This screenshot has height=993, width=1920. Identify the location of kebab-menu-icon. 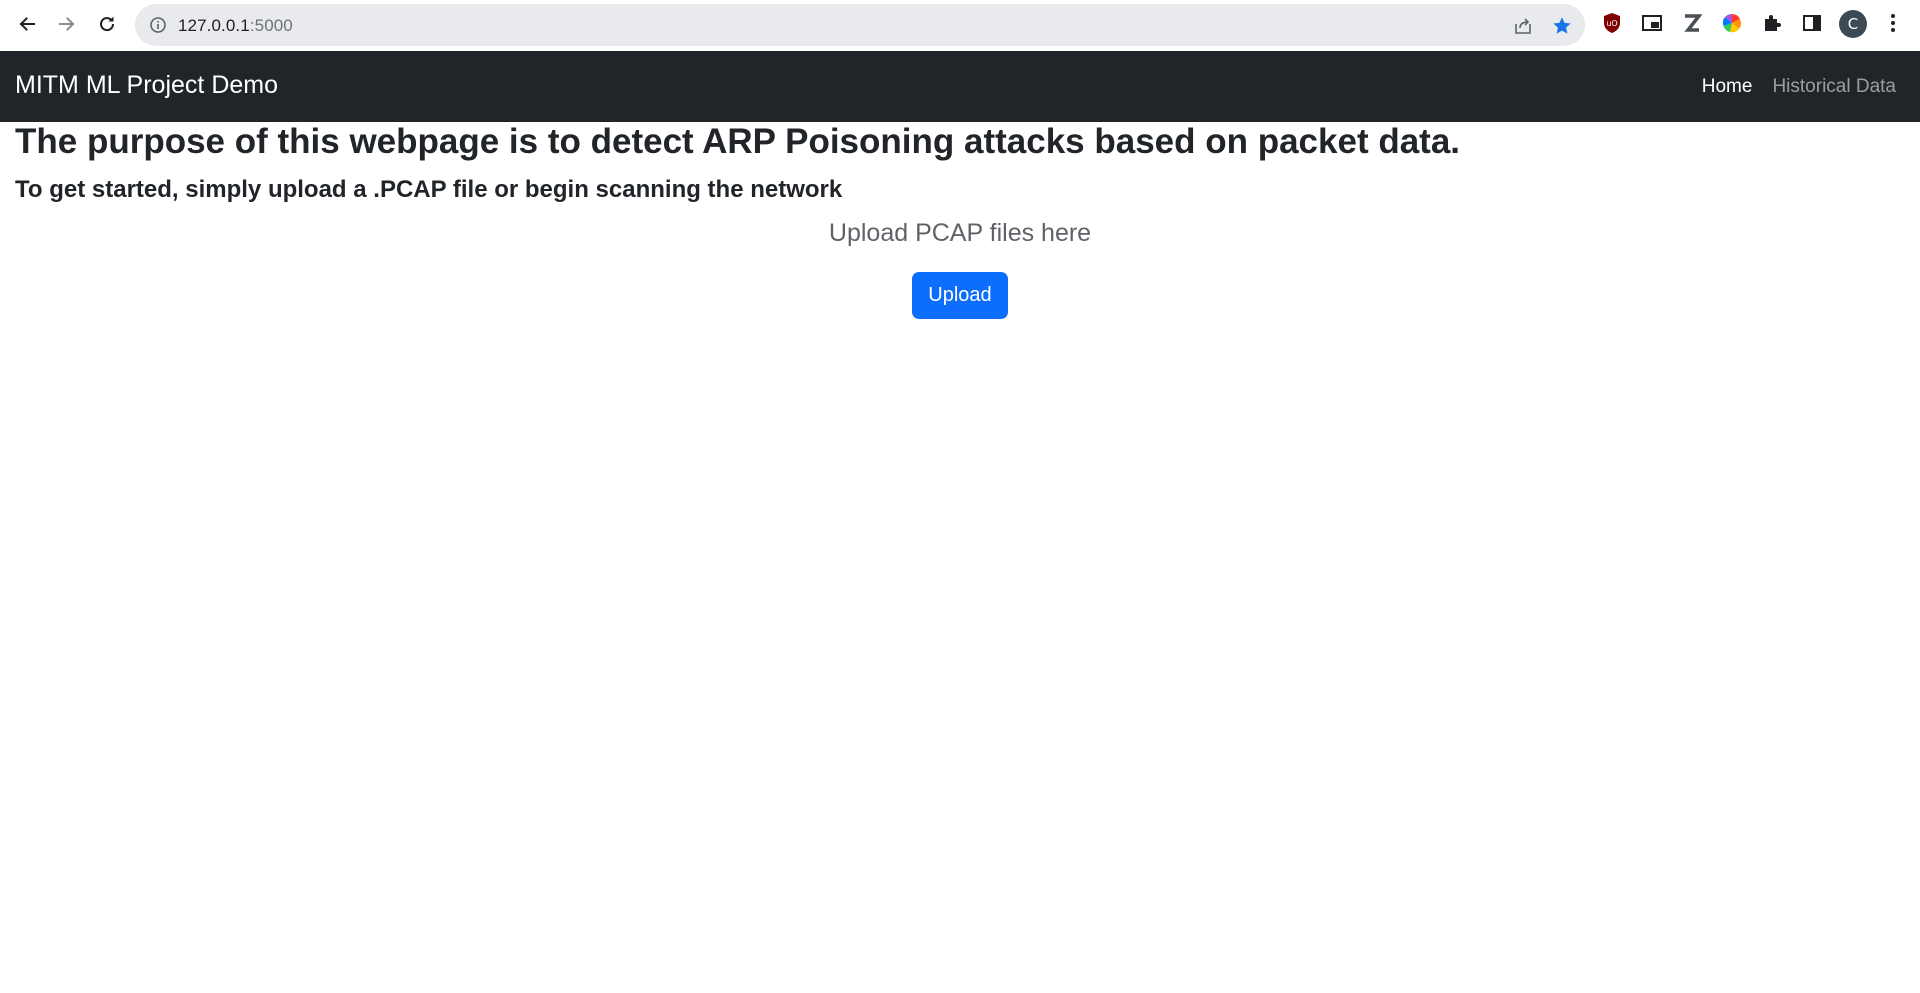
(1893, 23).